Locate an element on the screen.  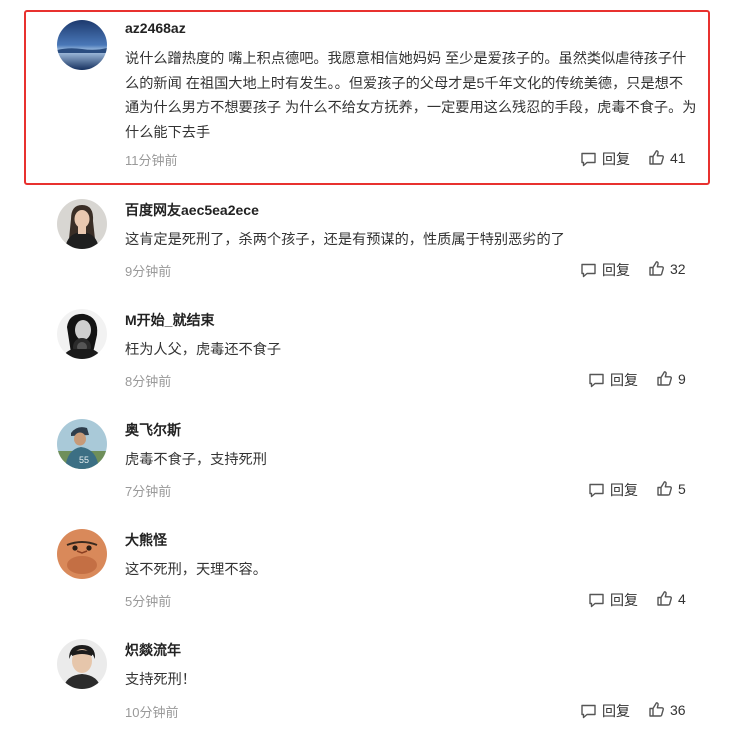
comment-content: 枉为人父，虎毒还不食子 is located at coordinates (203, 350).